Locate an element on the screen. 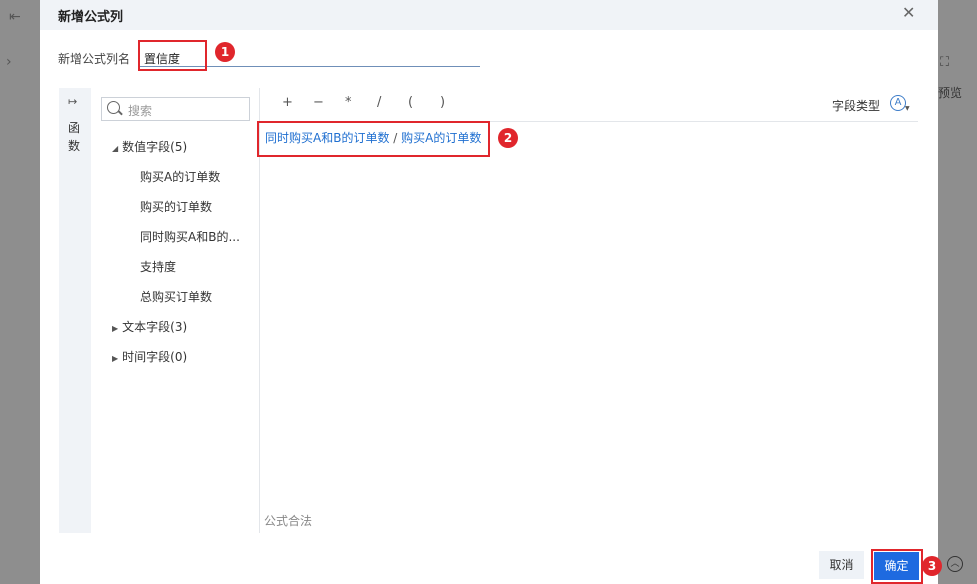 This screenshot has height=584, width=977. callout-badge-1: 1 is located at coordinates (225, 52).